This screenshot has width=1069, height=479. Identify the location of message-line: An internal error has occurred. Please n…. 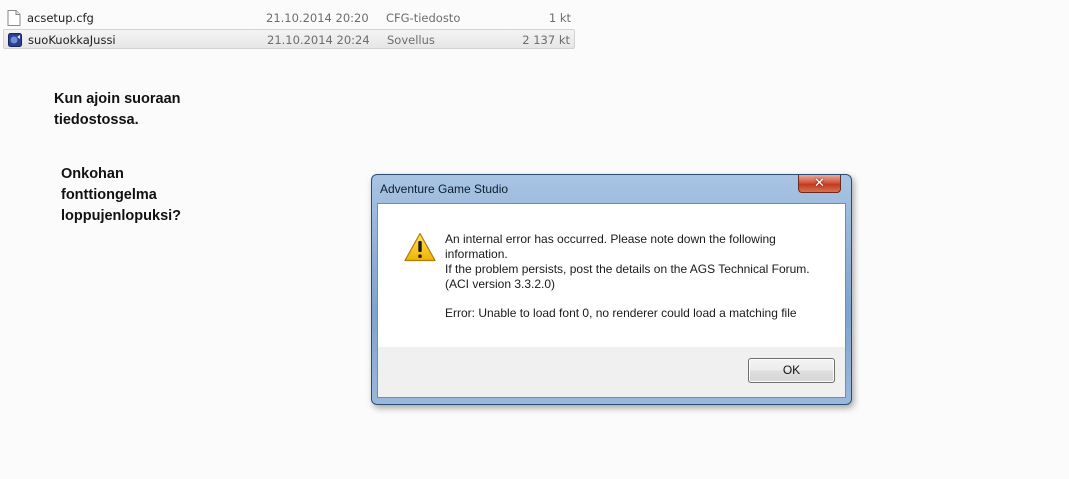
(610, 239).